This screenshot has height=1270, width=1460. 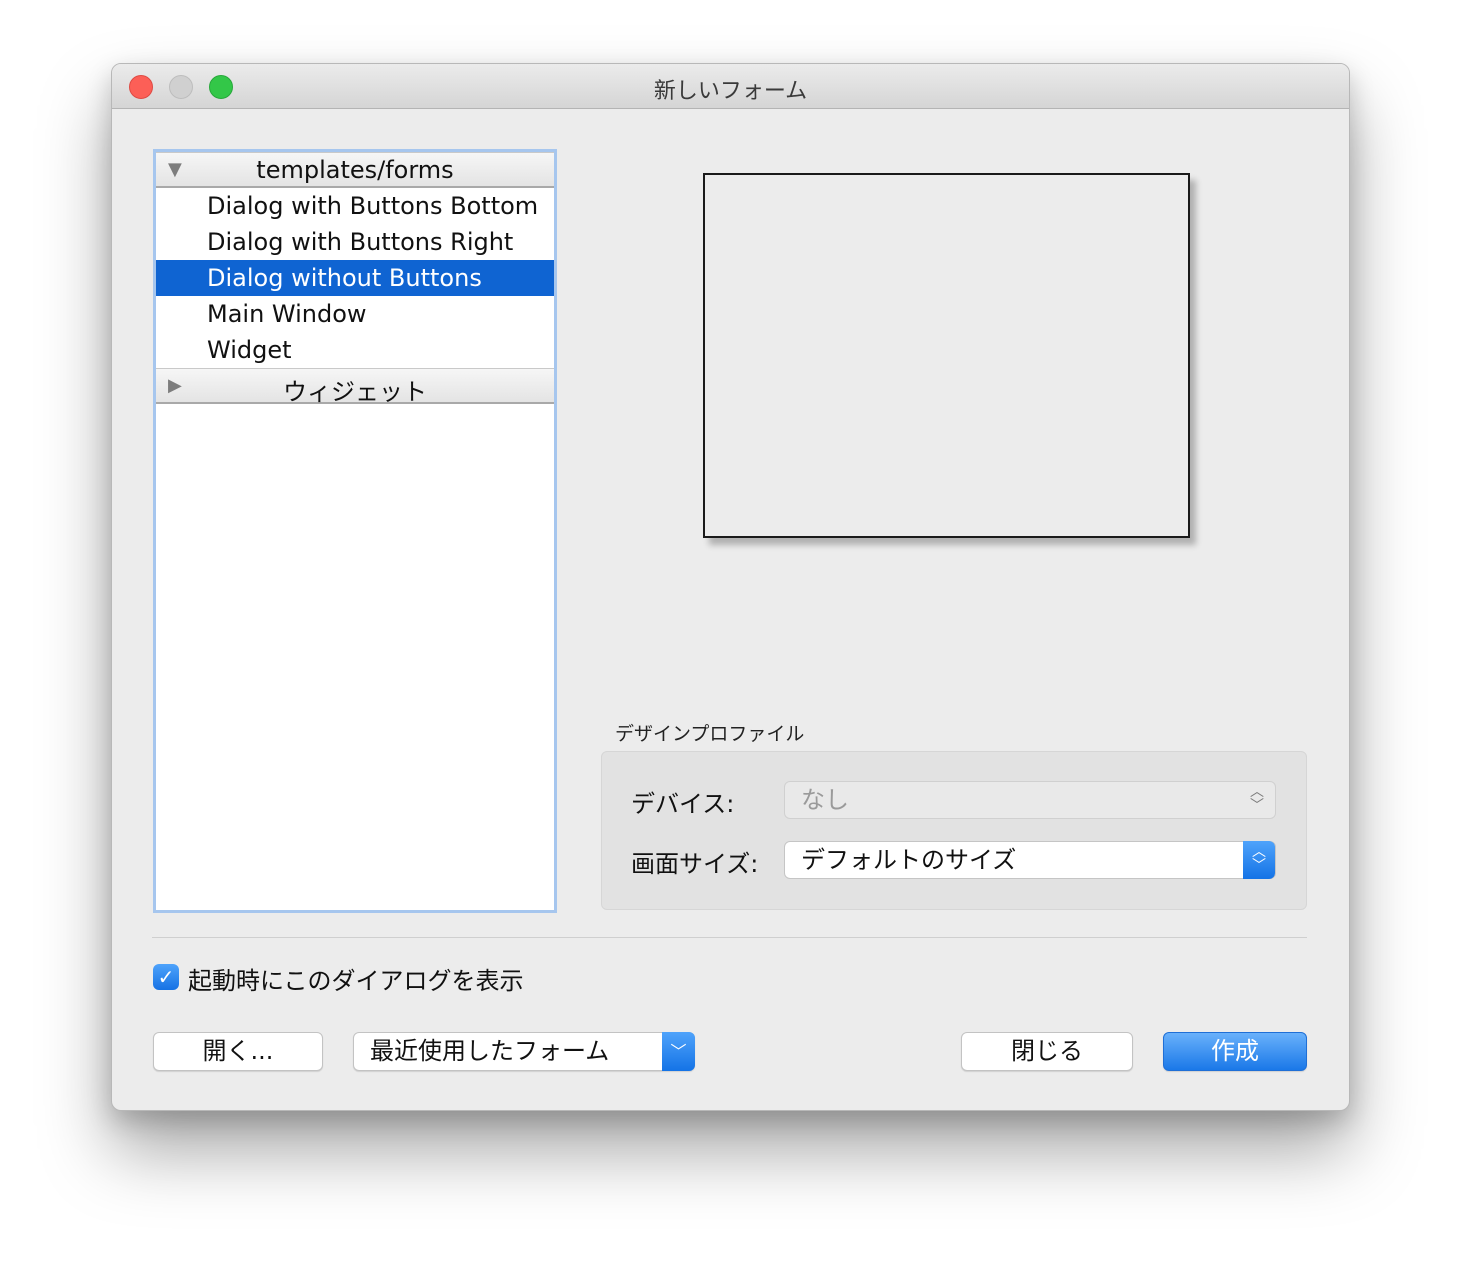 I want to click on show-on-startup-checkbox: ✓, so click(x=166, y=977).